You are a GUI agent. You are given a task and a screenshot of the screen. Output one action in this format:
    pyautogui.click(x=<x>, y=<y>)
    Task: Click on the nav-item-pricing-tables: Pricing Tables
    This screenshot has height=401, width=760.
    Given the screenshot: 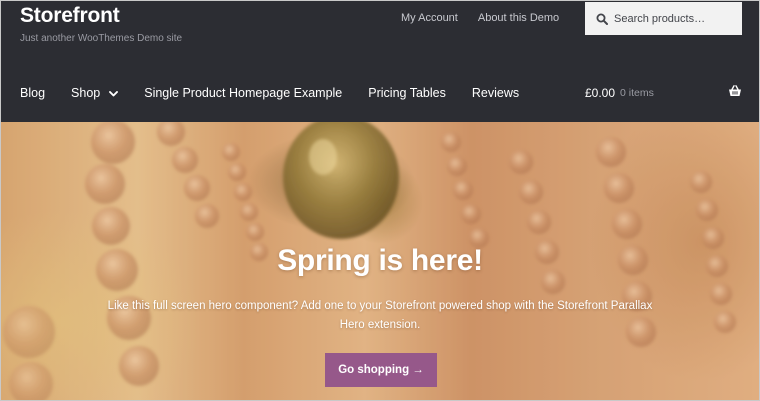 What is the action you would take?
    pyautogui.click(x=407, y=93)
    